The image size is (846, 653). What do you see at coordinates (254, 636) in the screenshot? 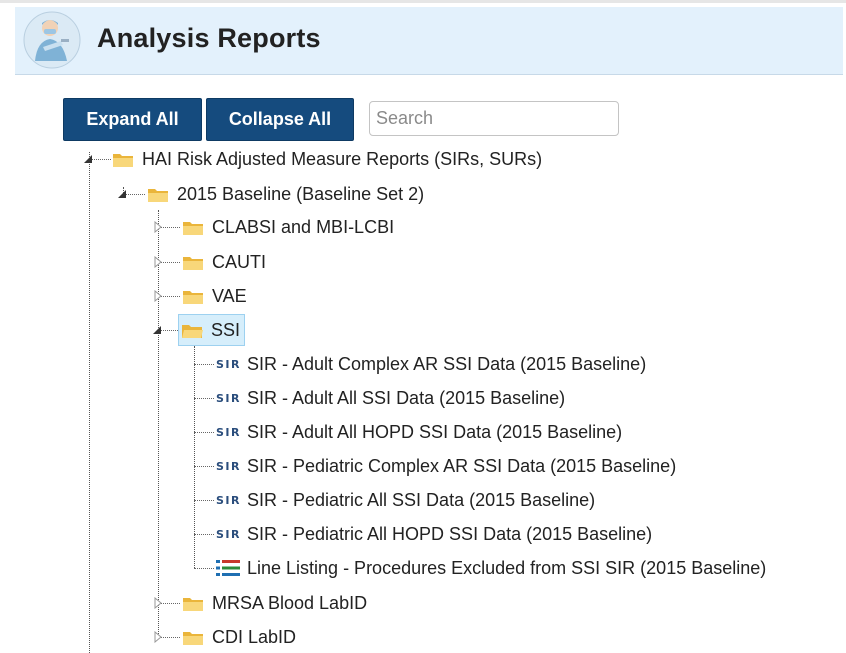
I see `tree-node-label: CDI LabID` at bounding box center [254, 636].